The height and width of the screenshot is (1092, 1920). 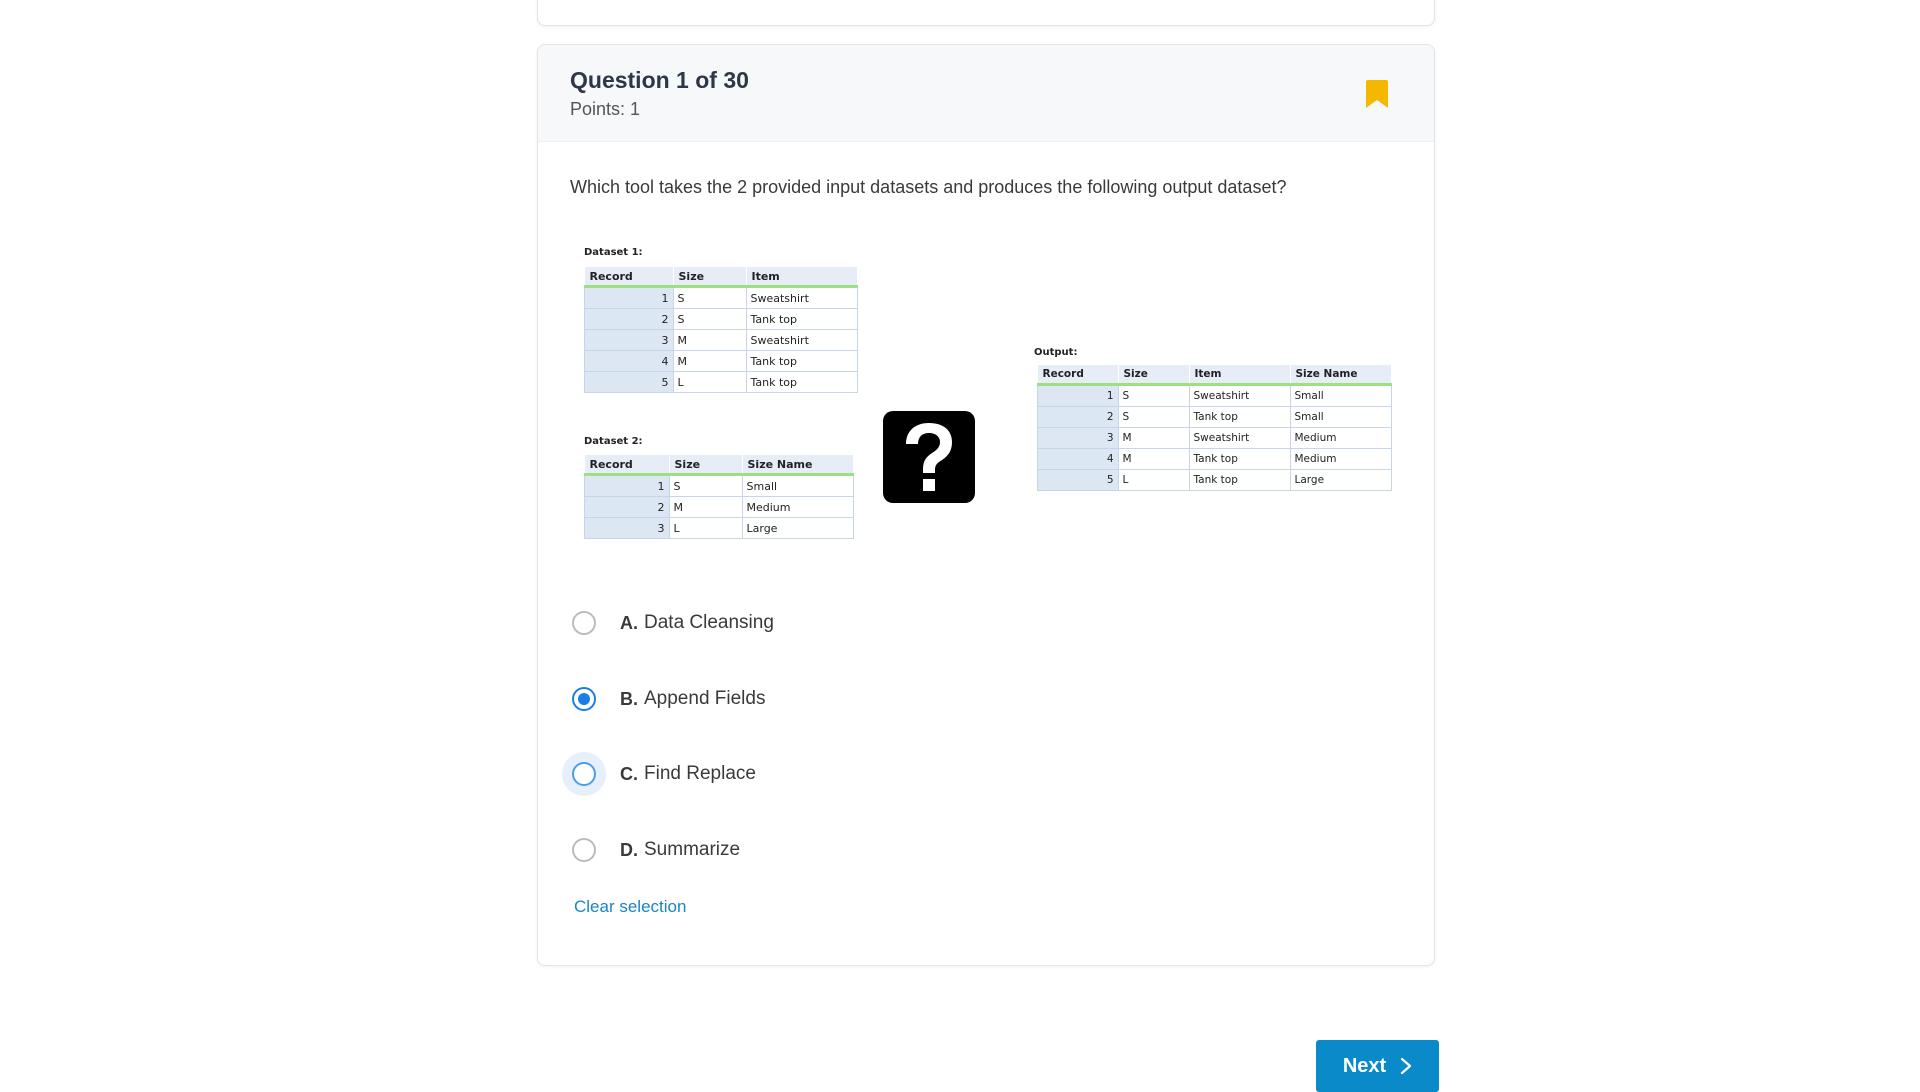 I want to click on option-c-letter: C., so click(x=629, y=773).